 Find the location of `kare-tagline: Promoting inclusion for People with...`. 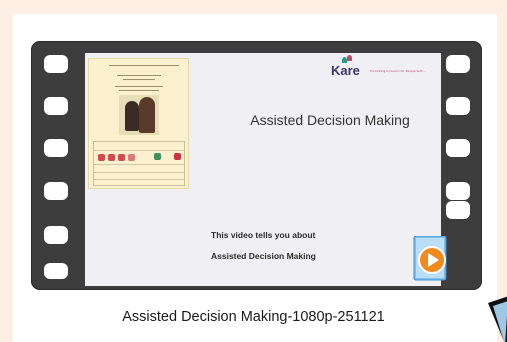

kare-tagline: Promoting inclusion for People with... is located at coordinates (398, 71).